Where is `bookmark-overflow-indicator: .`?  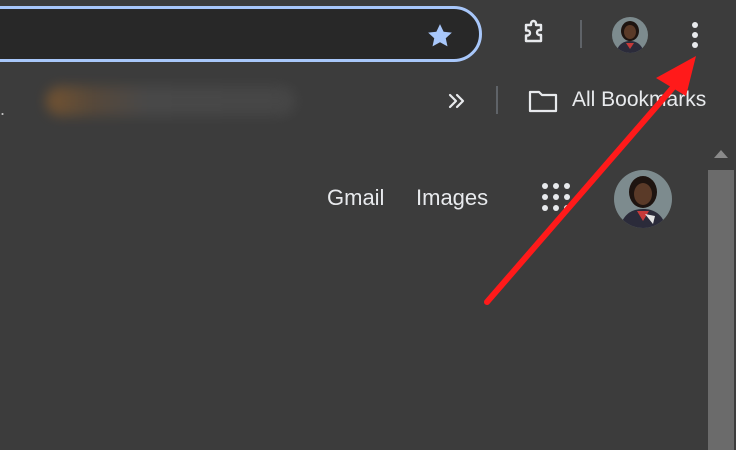 bookmark-overflow-indicator: . is located at coordinates (3, 109).